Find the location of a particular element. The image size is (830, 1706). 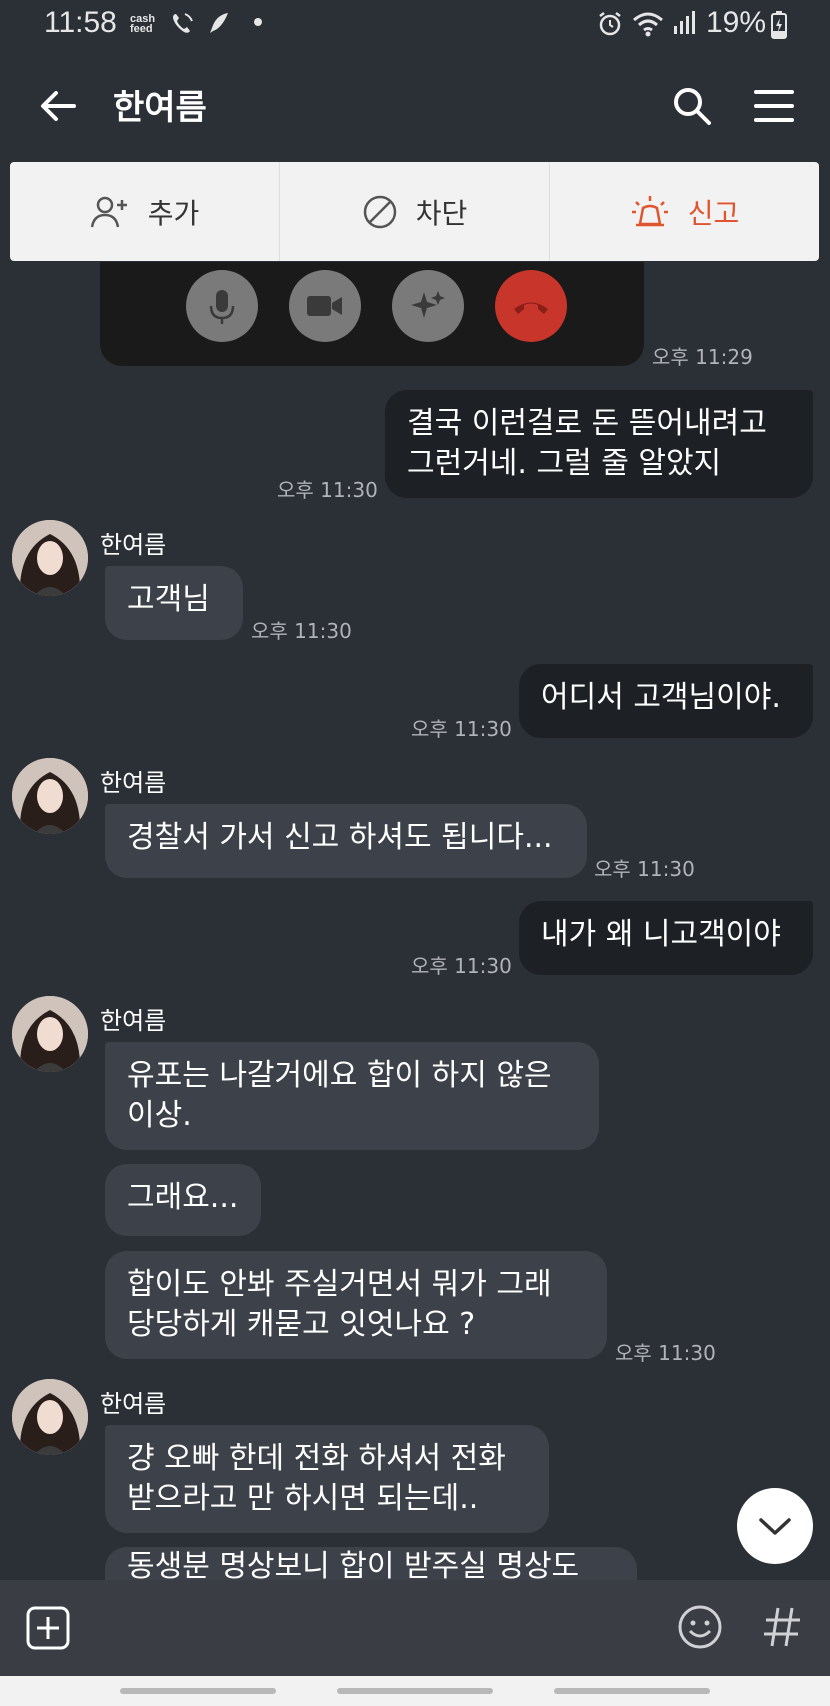

wifi-icon is located at coordinates (648, 27).